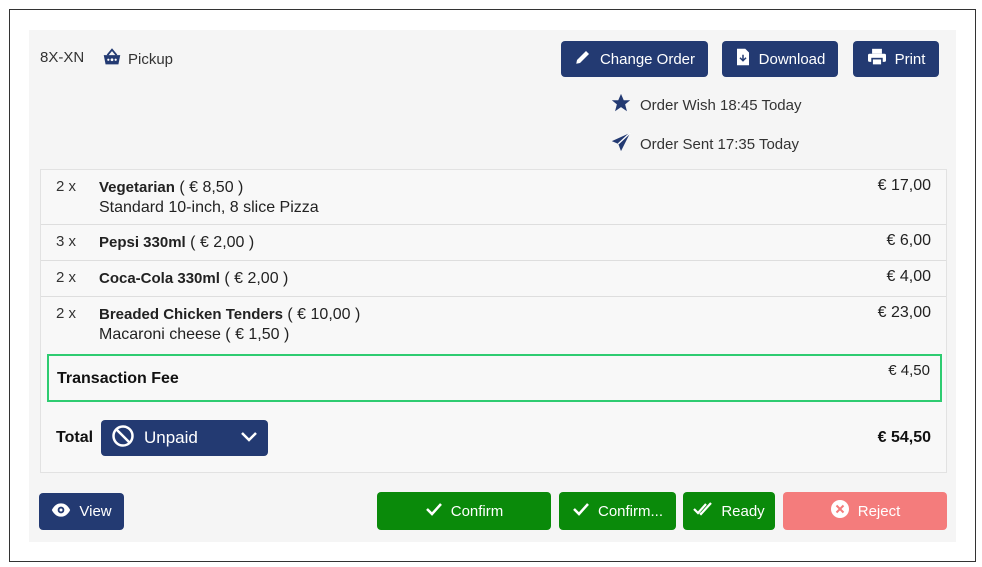 The image size is (982, 567). Describe the element at coordinates (95, 511) in the screenshot. I see `view-label: View` at that location.